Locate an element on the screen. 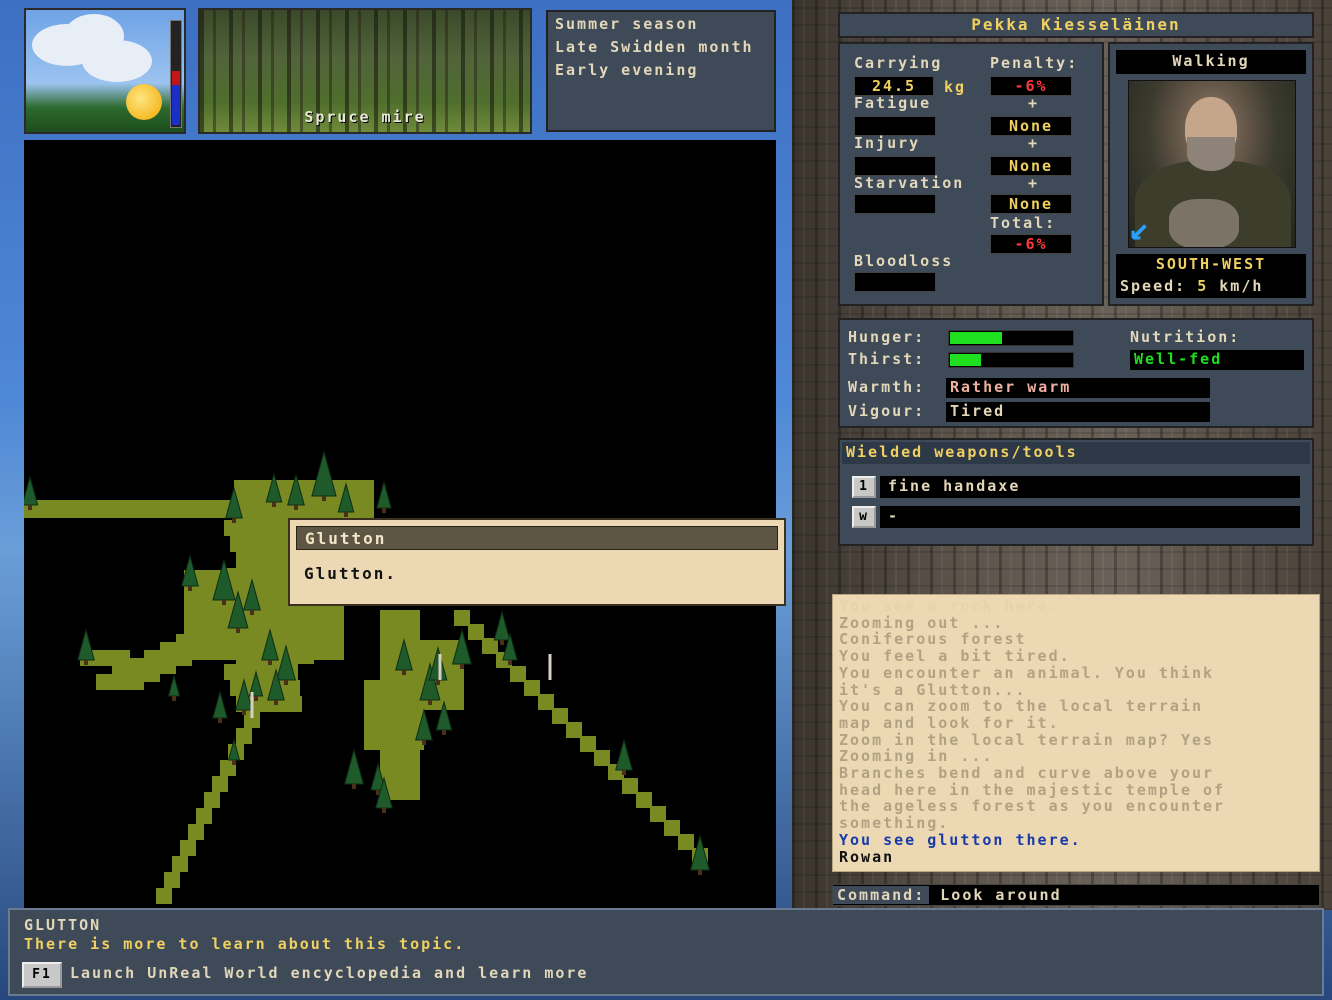 The width and height of the screenshot is (1332, 1000). carrying-label: Carrying is located at coordinates (898, 63).